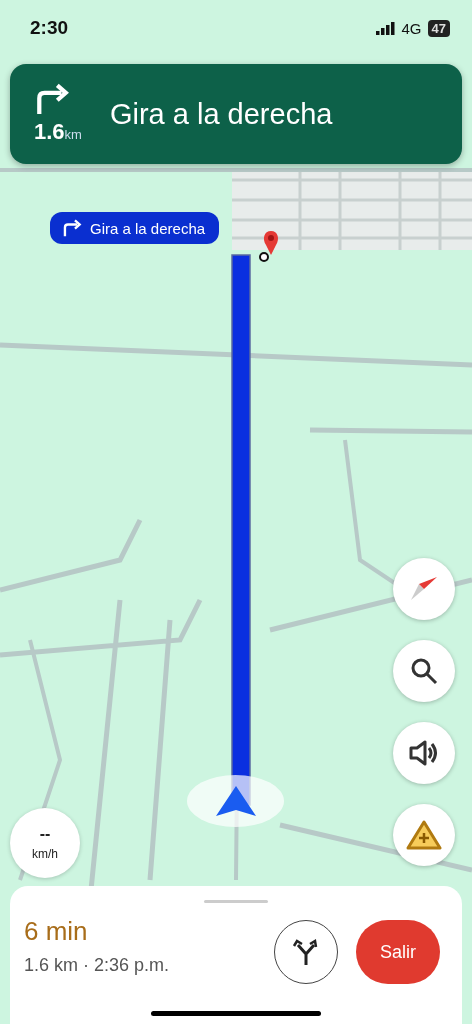  I want to click on network-label: 4G, so click(411, 28).